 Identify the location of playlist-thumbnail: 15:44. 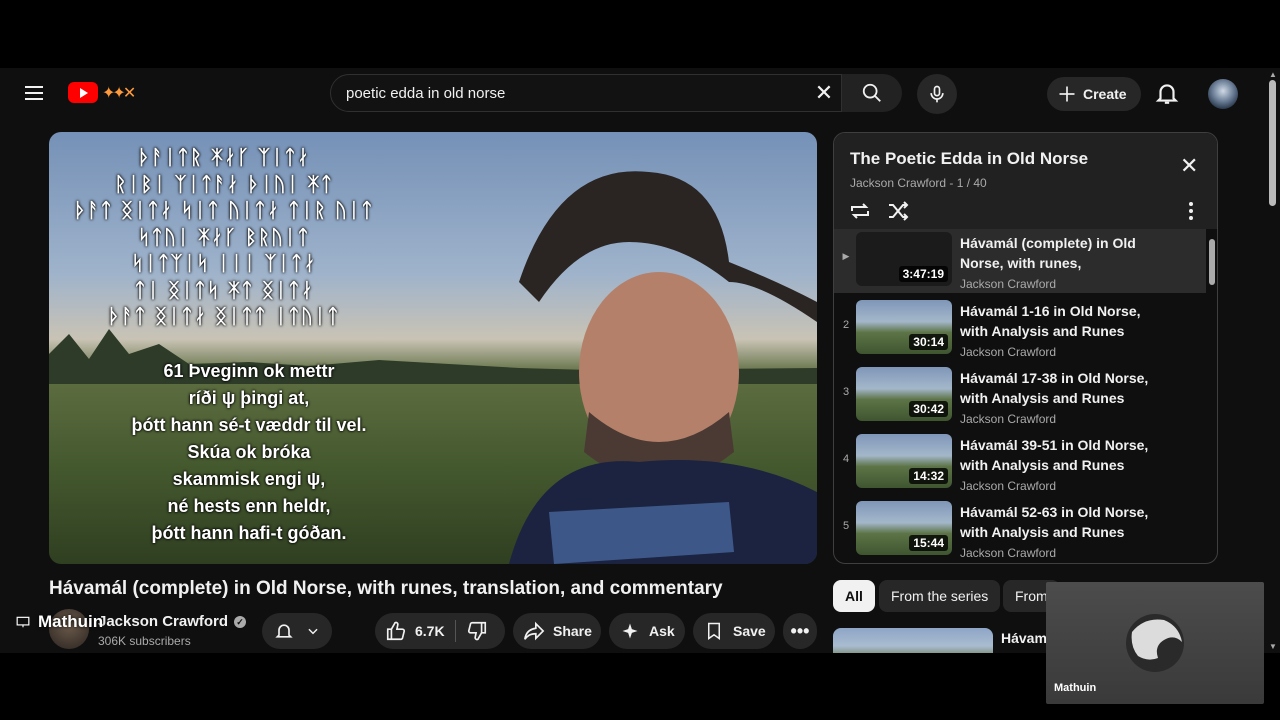
(904, 528).